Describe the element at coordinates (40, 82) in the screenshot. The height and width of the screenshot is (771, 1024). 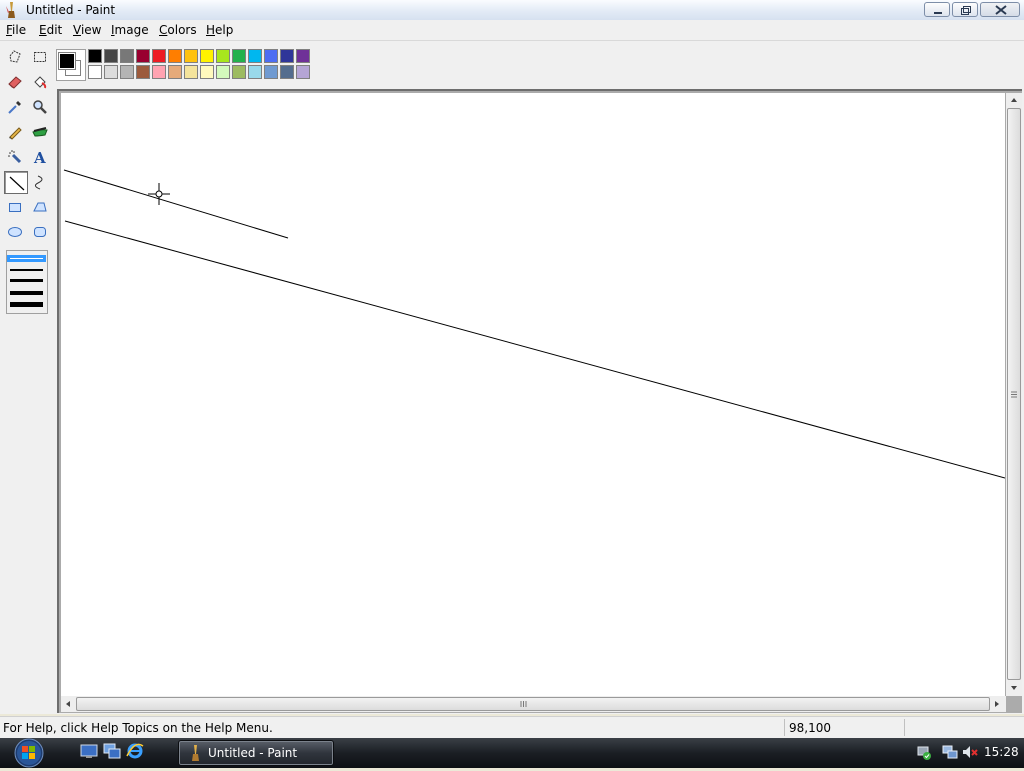
I see `fill-bucket-icon` at that location.